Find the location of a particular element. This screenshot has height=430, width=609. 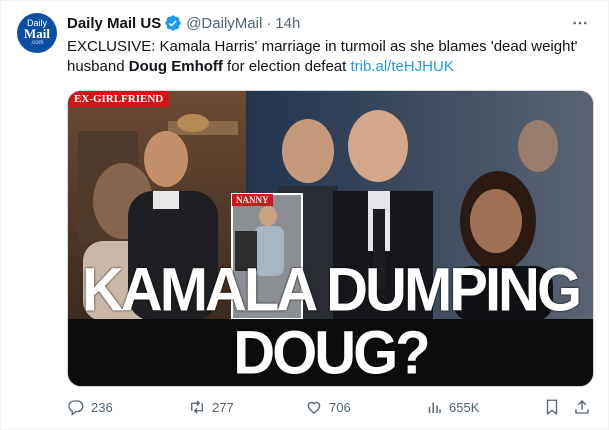

tweet-text-bold: Doug Emhoff is located at coordinates (175, 66).